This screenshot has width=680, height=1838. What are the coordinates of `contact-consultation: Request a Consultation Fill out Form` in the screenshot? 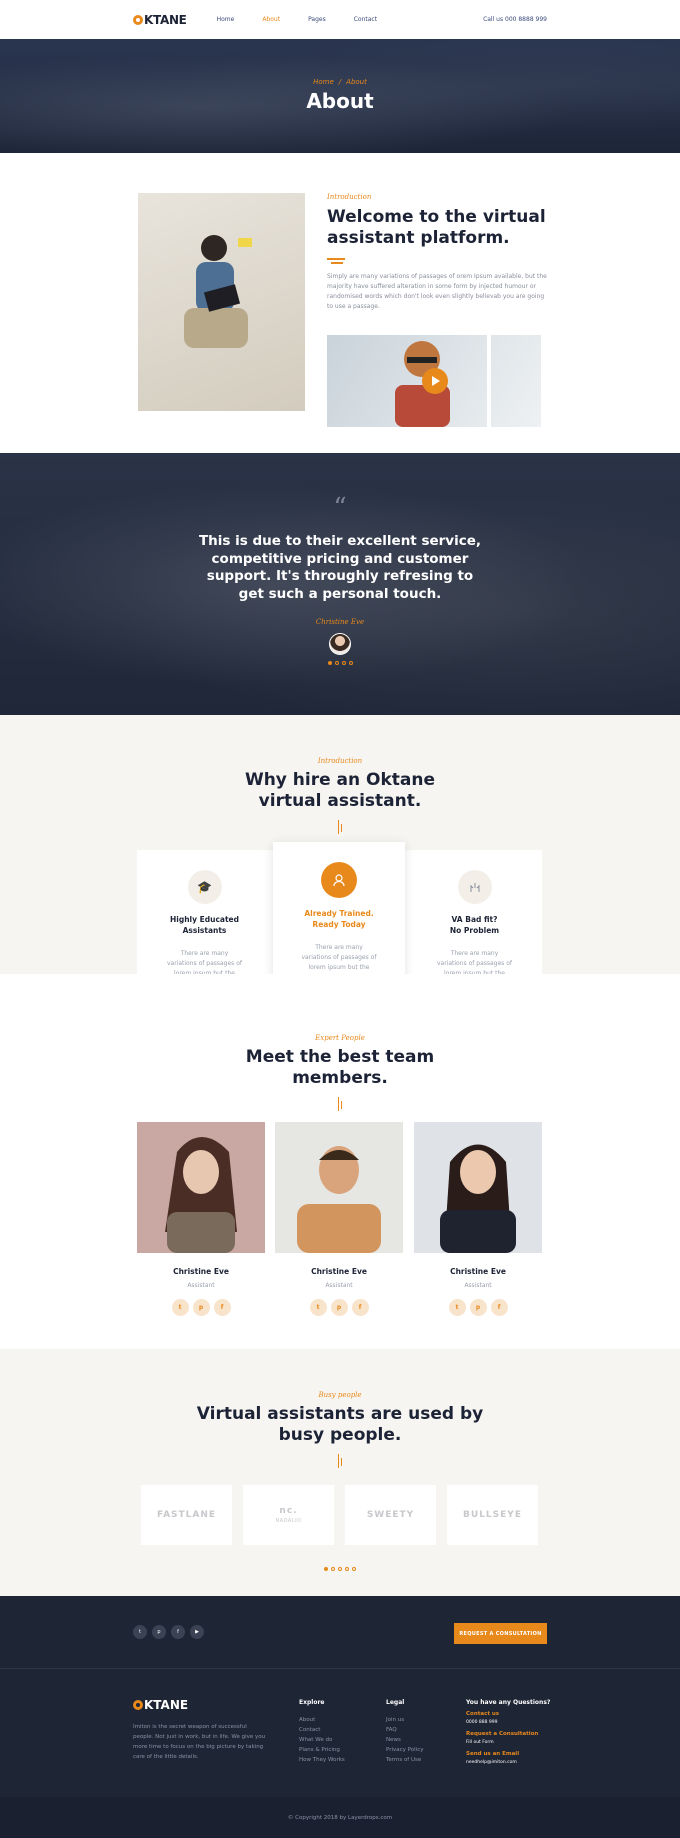 It's located at (508, 1738).